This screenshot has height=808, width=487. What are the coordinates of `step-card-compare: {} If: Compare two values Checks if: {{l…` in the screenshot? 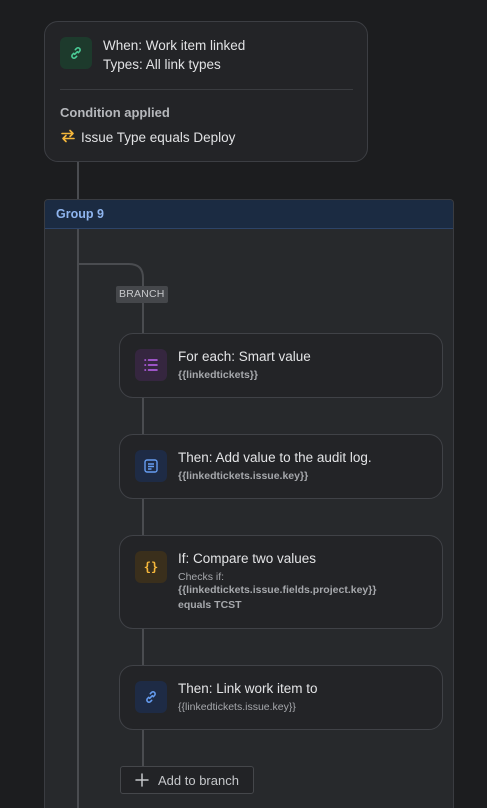 It's located at (281, 582).